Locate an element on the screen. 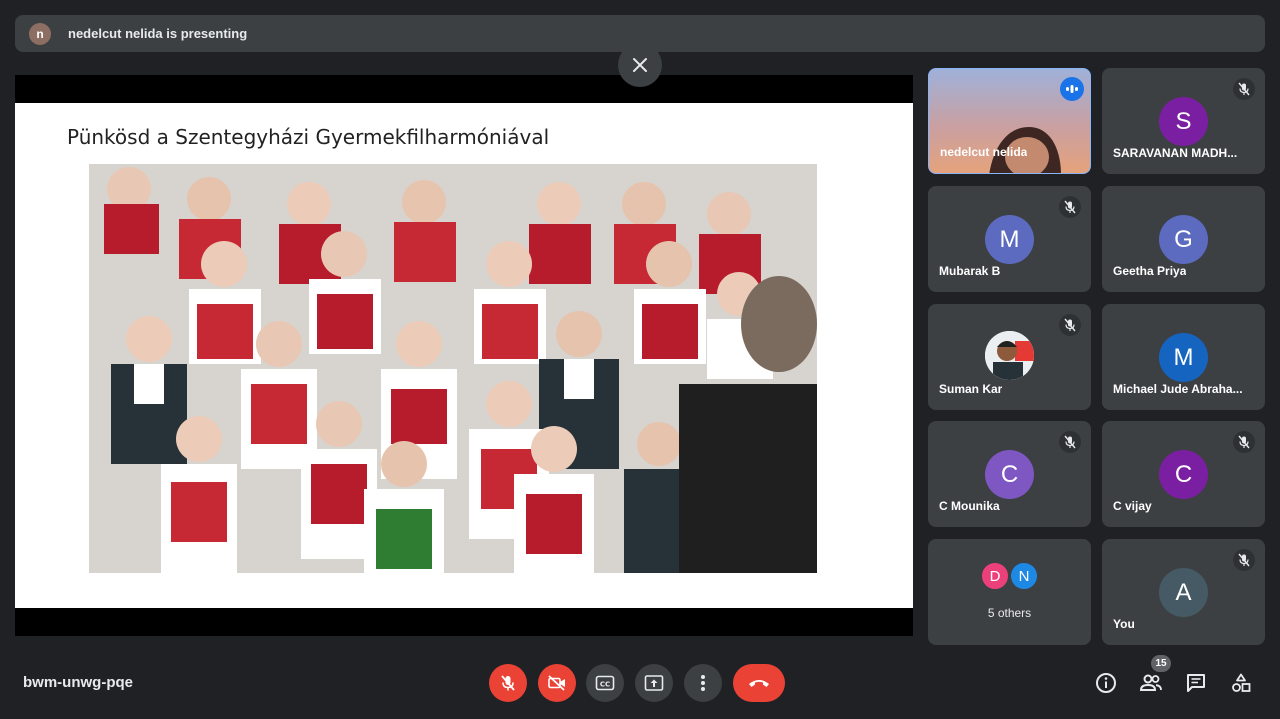  participant-avatar: S is located at coordinates (1183, 121).